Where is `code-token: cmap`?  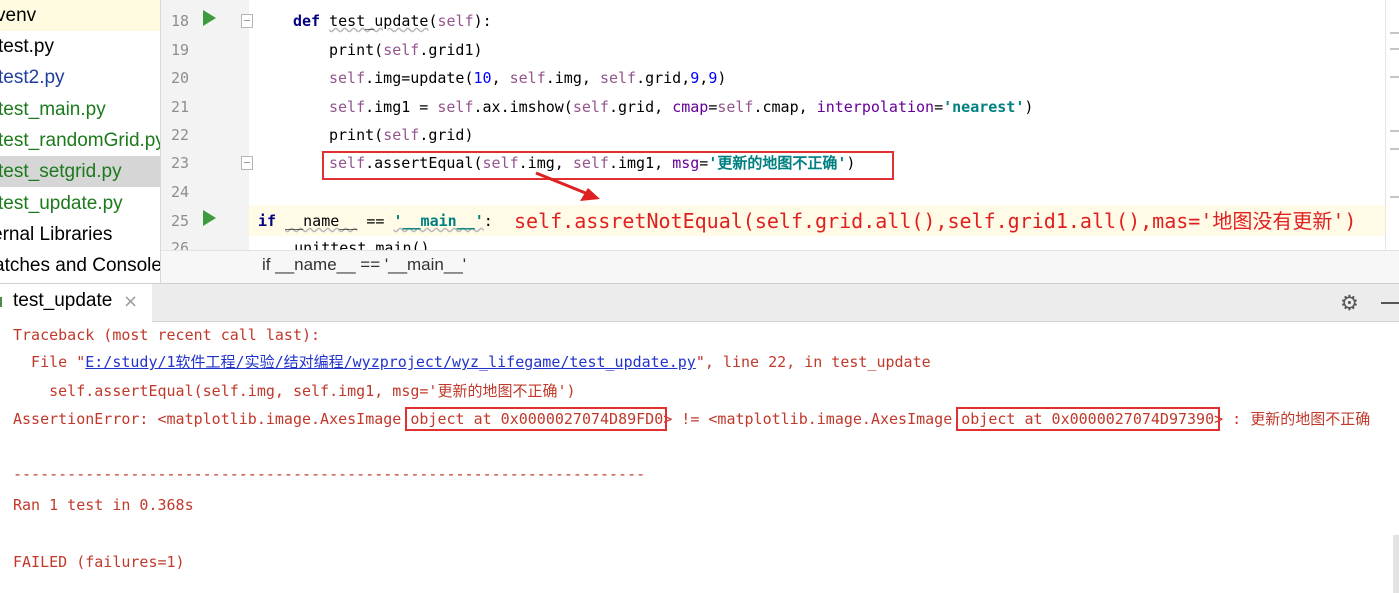 code-token: cmap is located at coordinates (690, 107).